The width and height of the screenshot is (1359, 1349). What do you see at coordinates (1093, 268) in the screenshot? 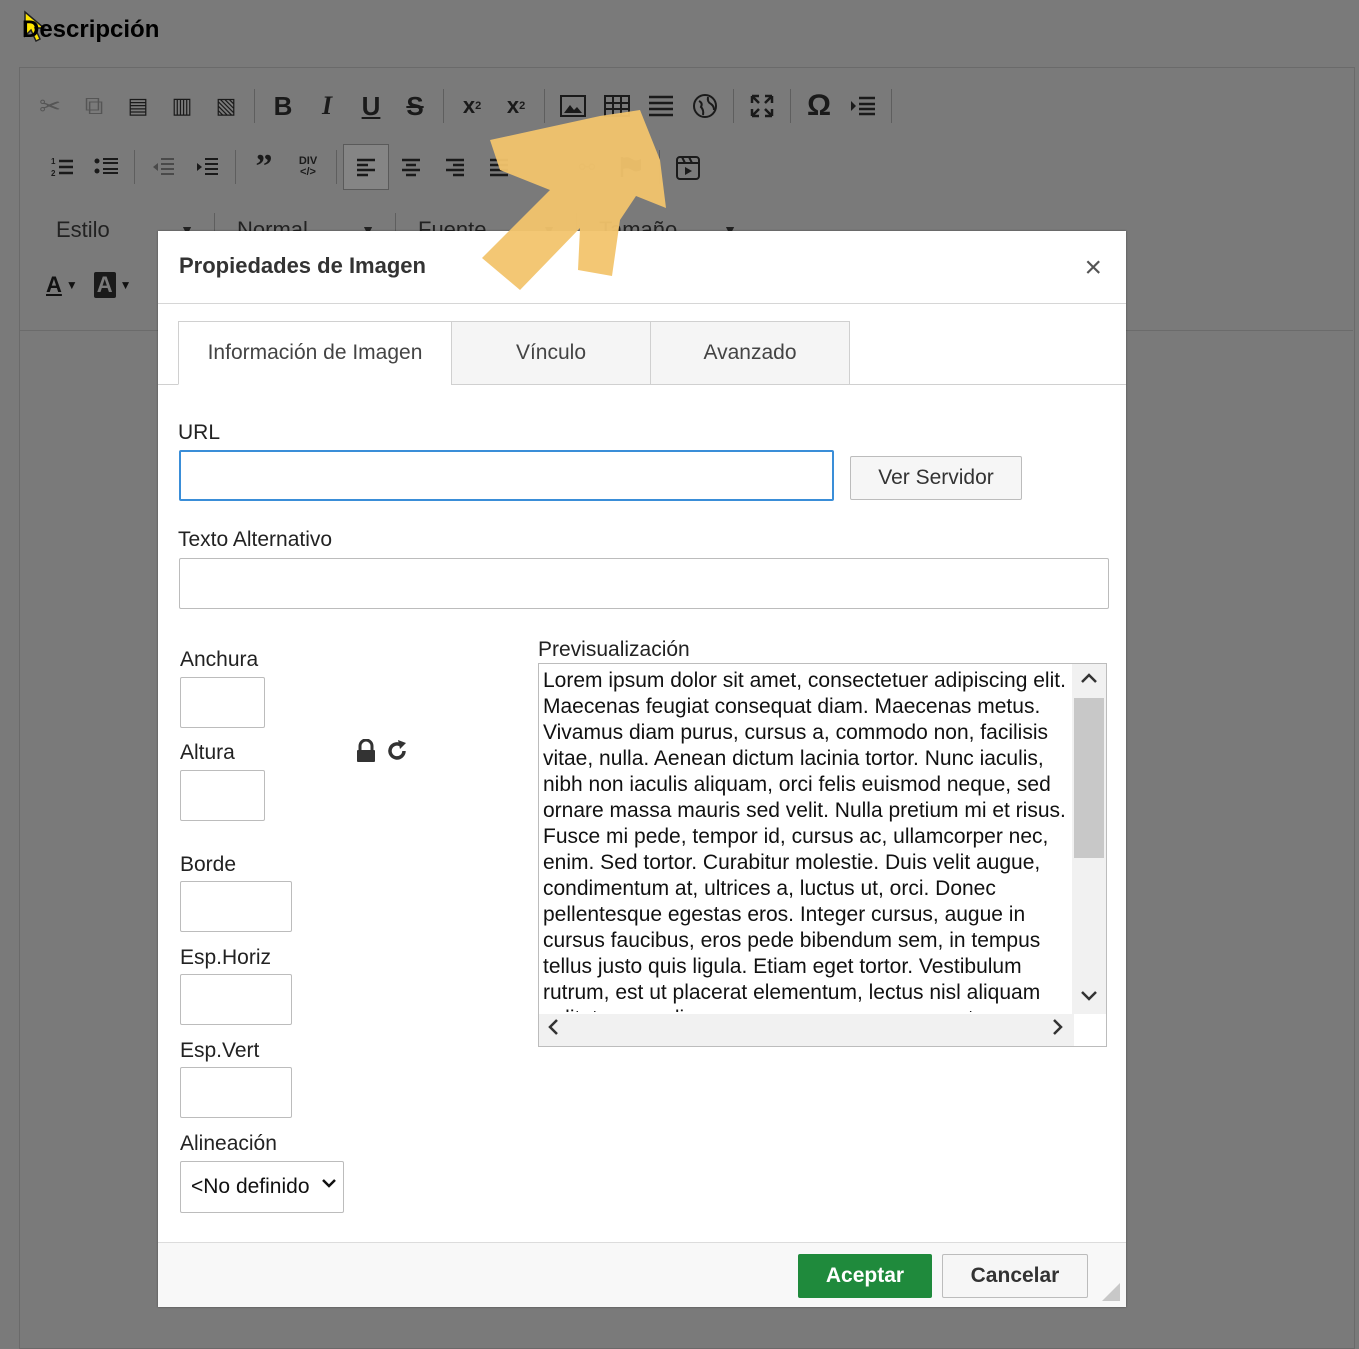
I see `close-icon: ×` at bounding box center [1093, 268].